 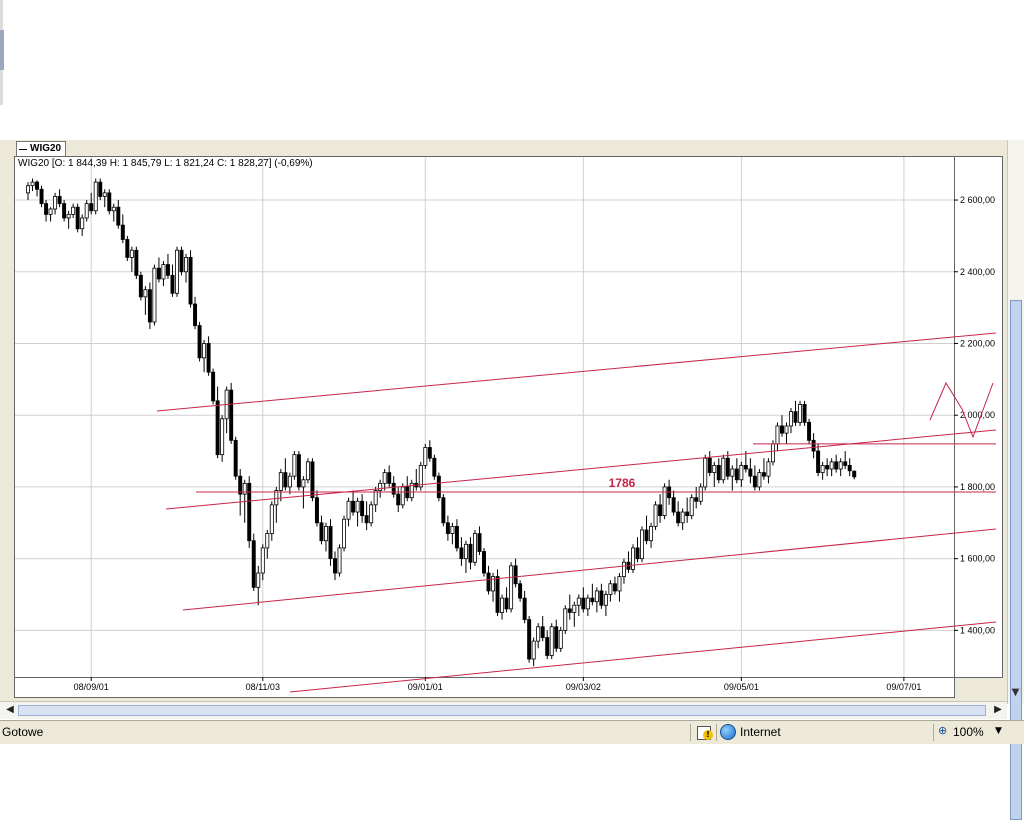 I want to click on x-tick-label: 09/05/01, so click(x=741, y=687).